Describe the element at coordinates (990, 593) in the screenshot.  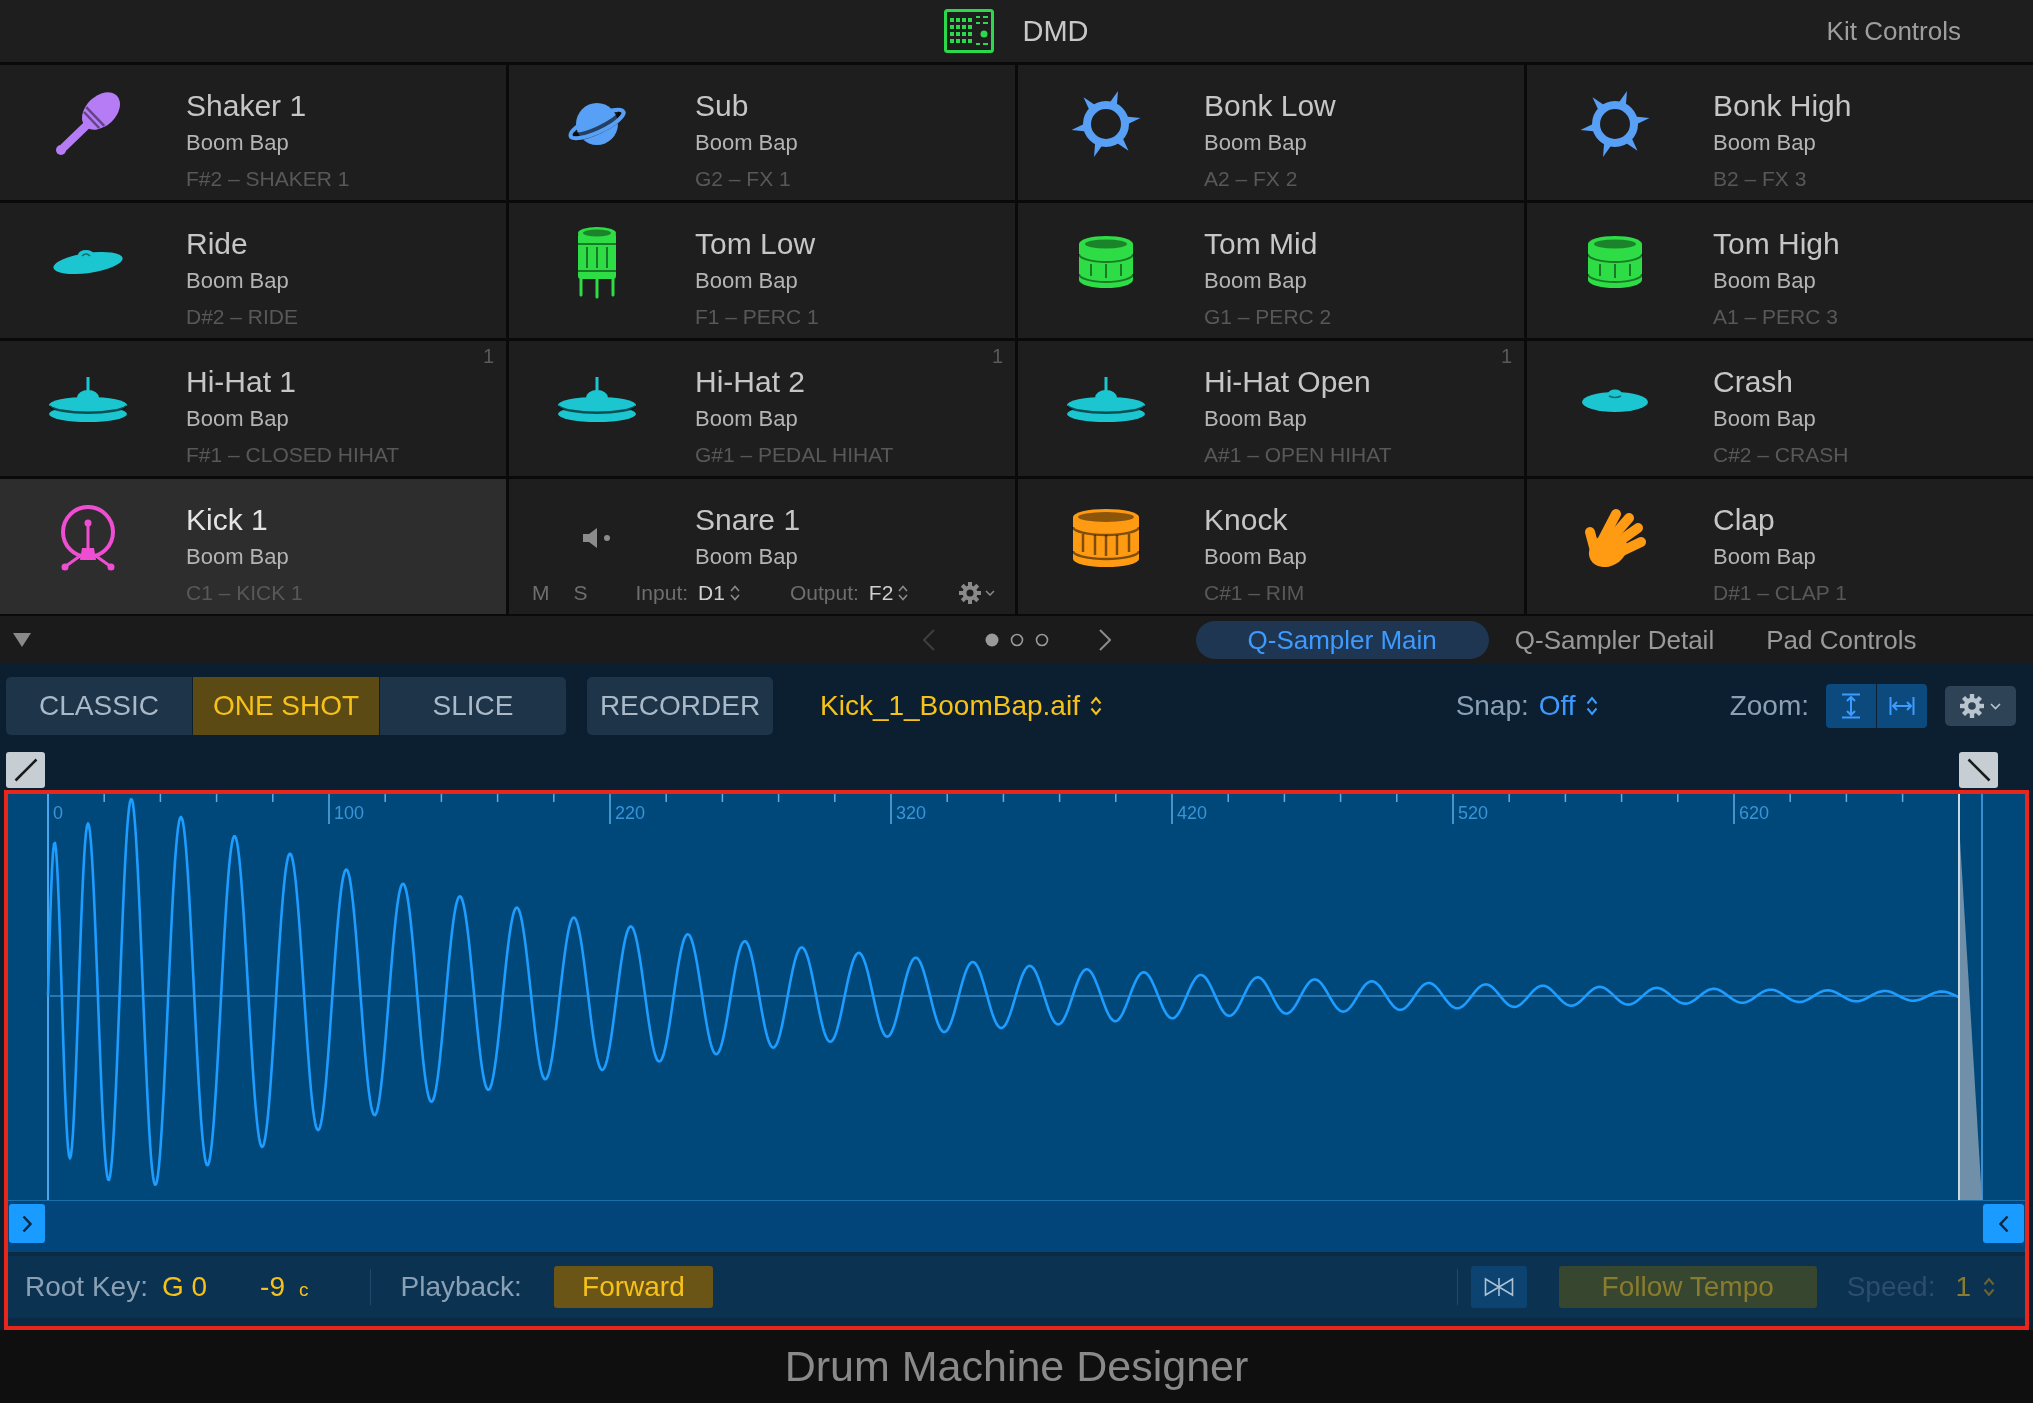
I see `chevron-down-icon` at that location.